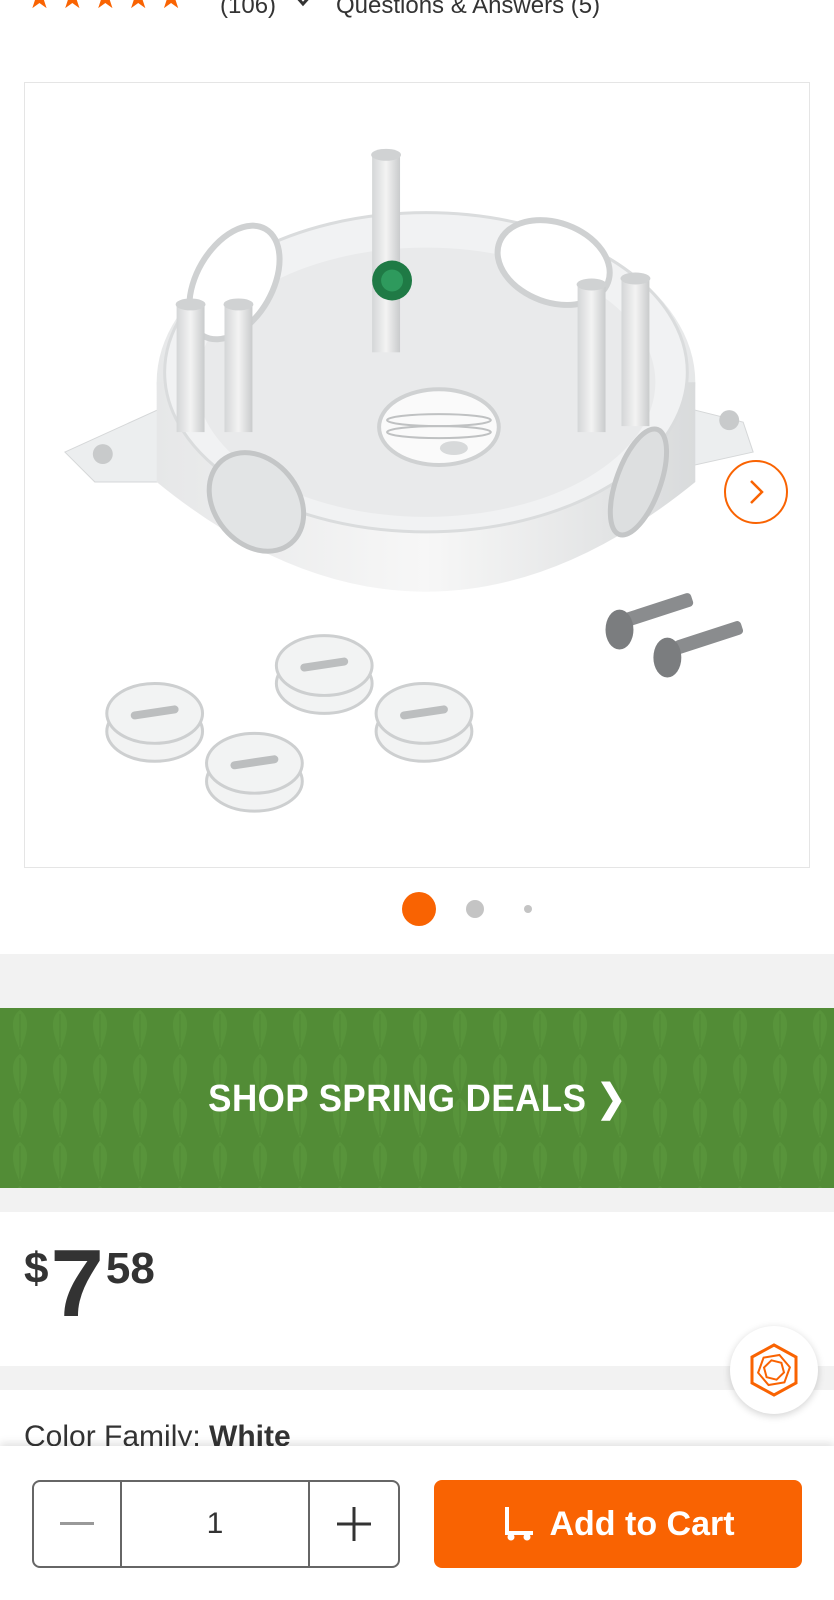 The width and height of the screenshot is (834, 1600). Describe the element at coordinates (303, 3) in the screenshot. I see `check-icon` at that location.